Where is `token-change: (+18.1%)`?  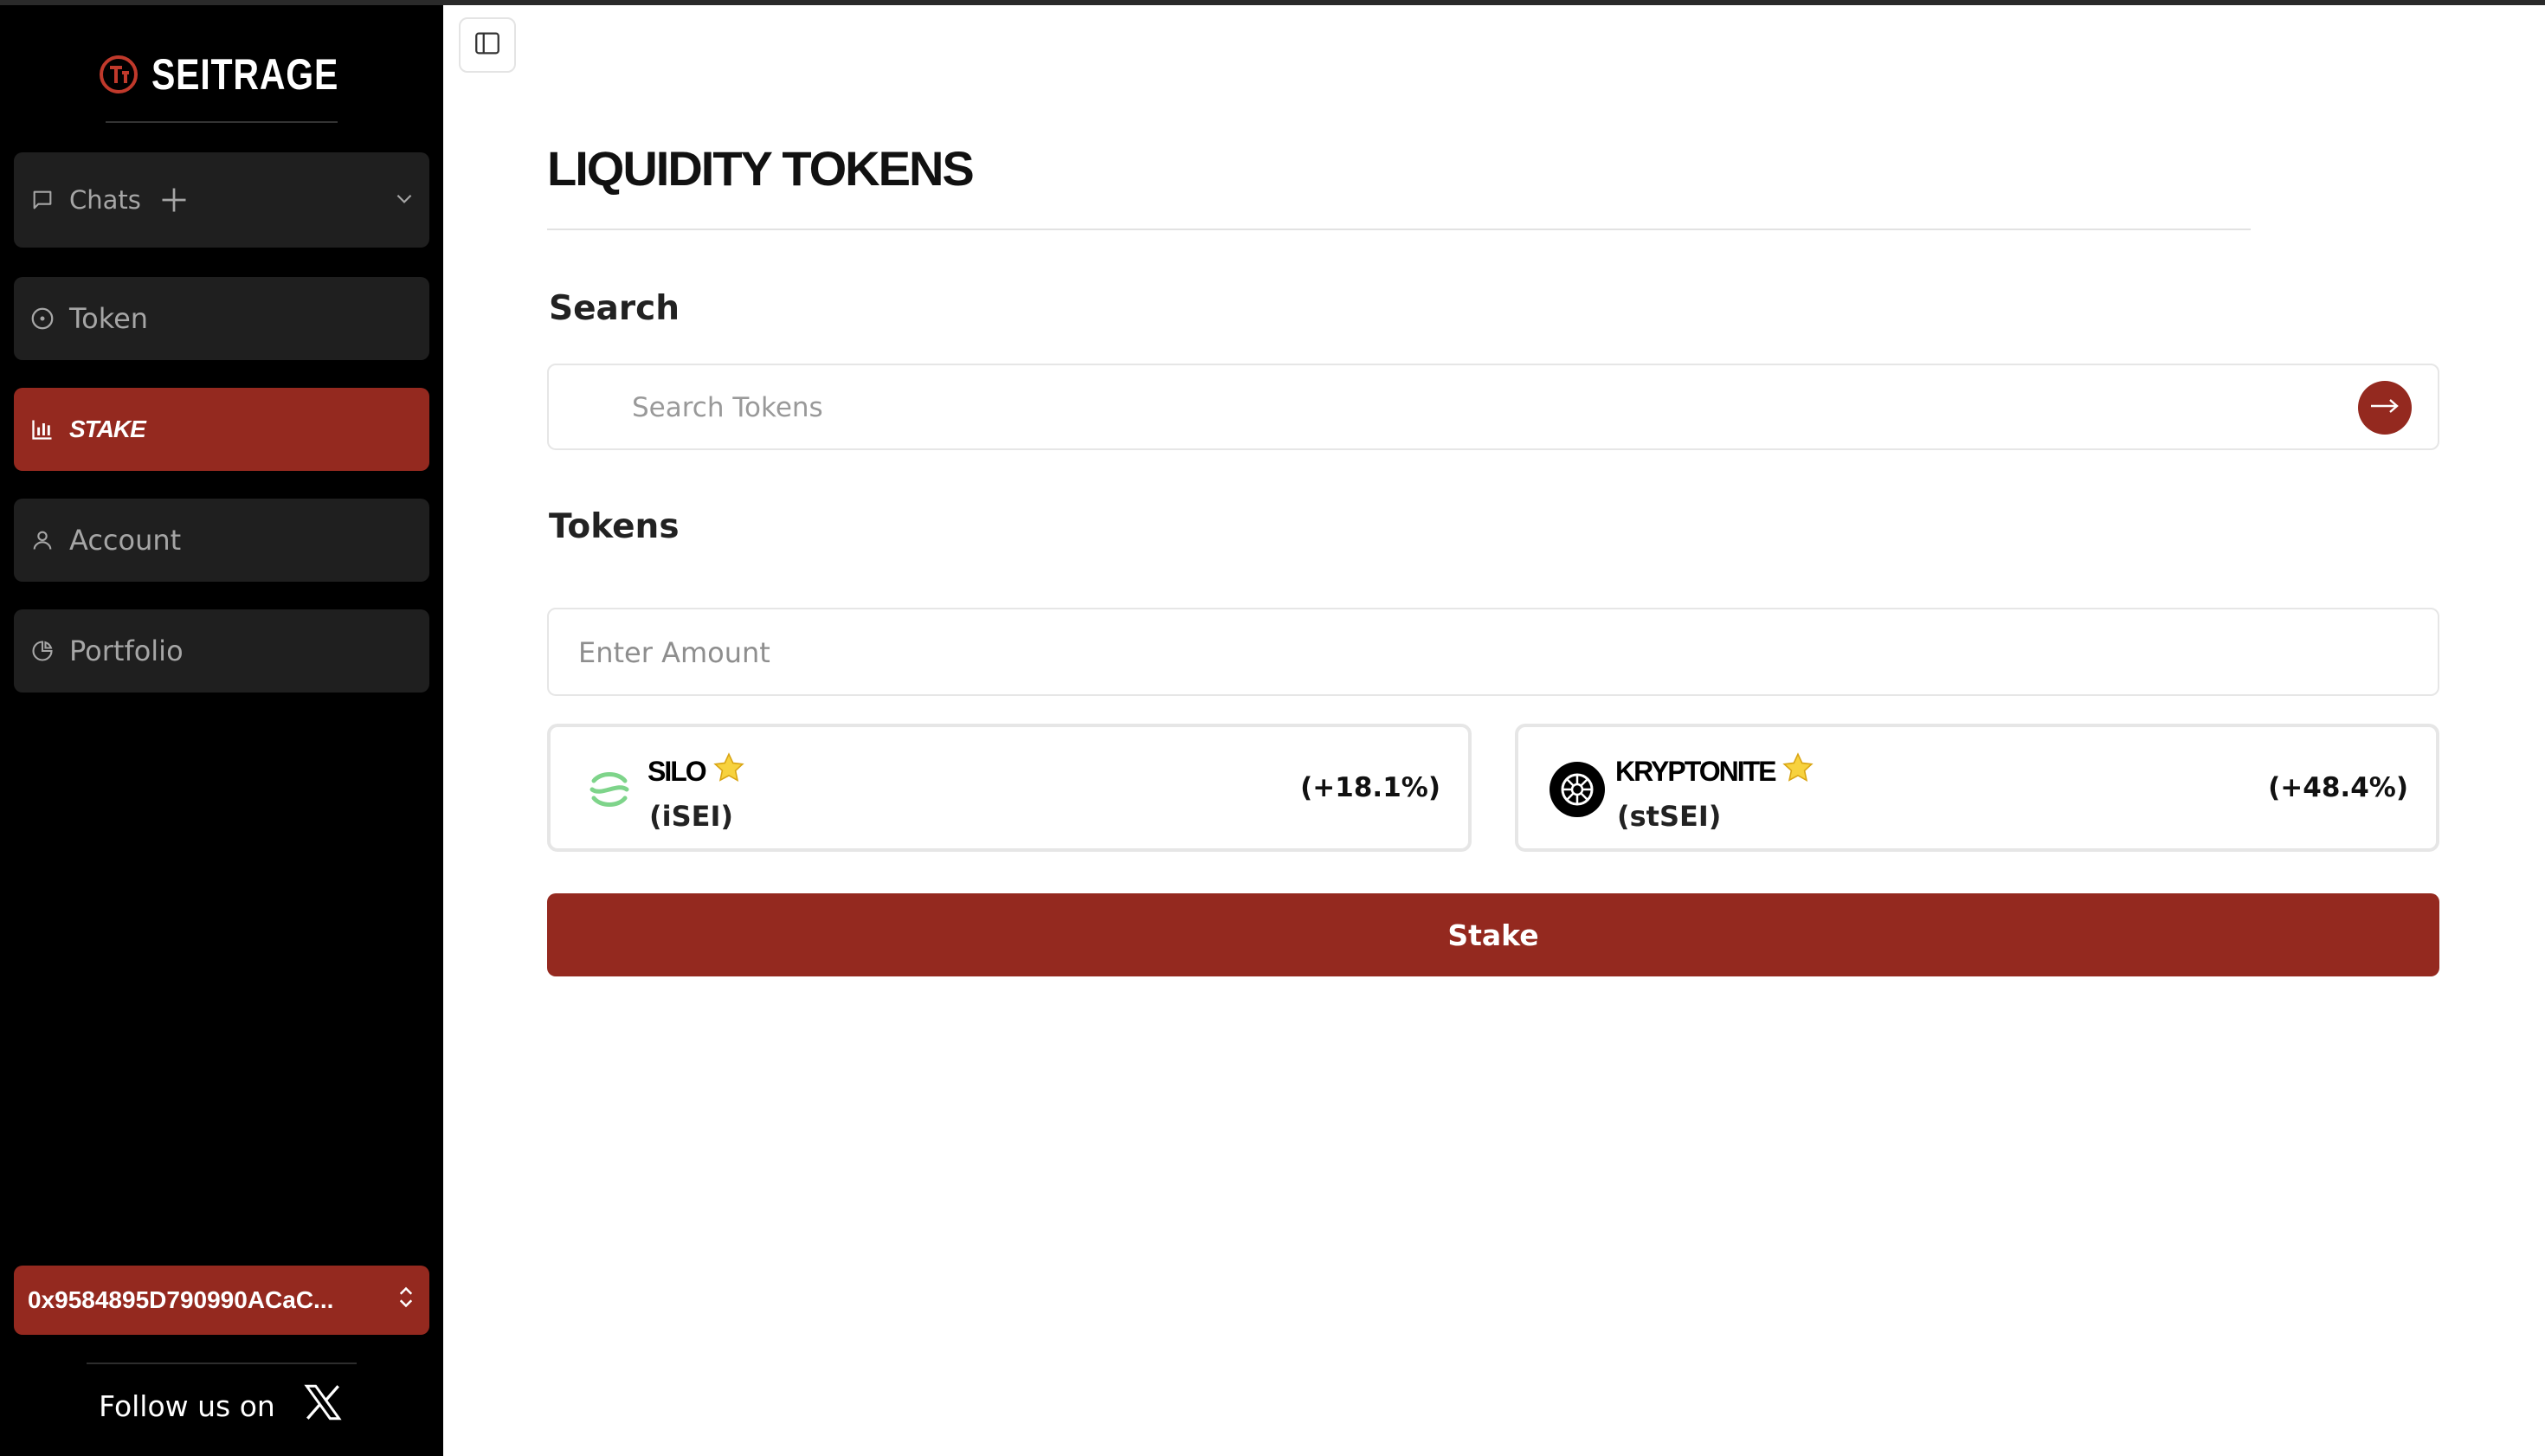
token-change: (+18.1%) is located at coordinates (1370, 787).